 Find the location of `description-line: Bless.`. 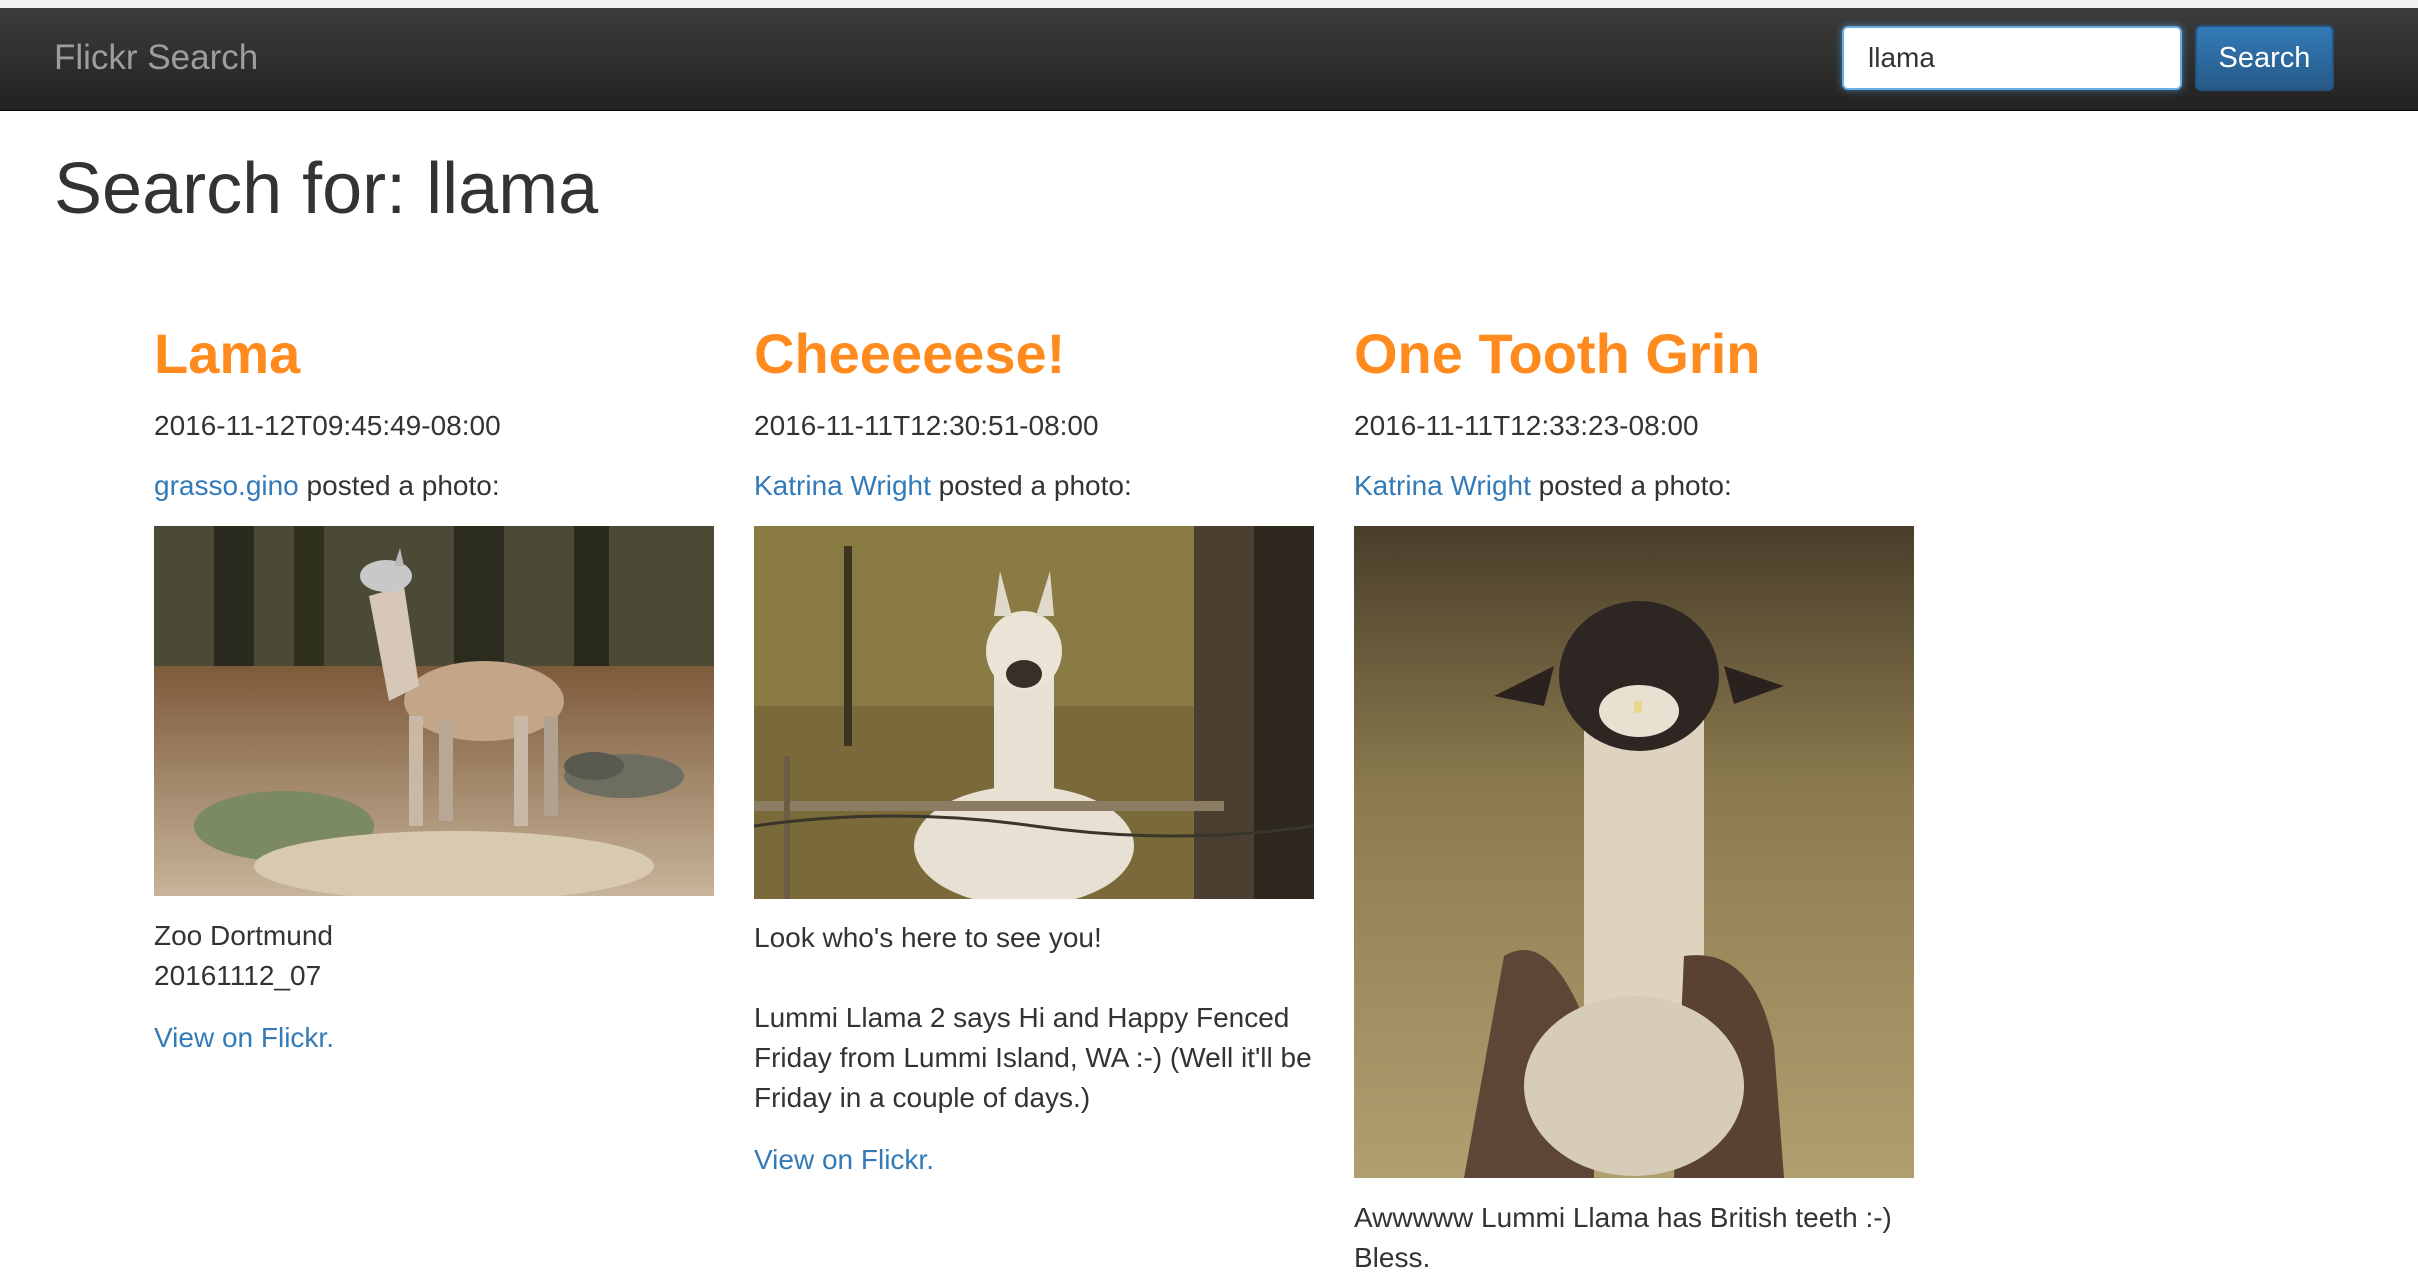

description-line: Bless. is located at coordinates (1392, 1257).